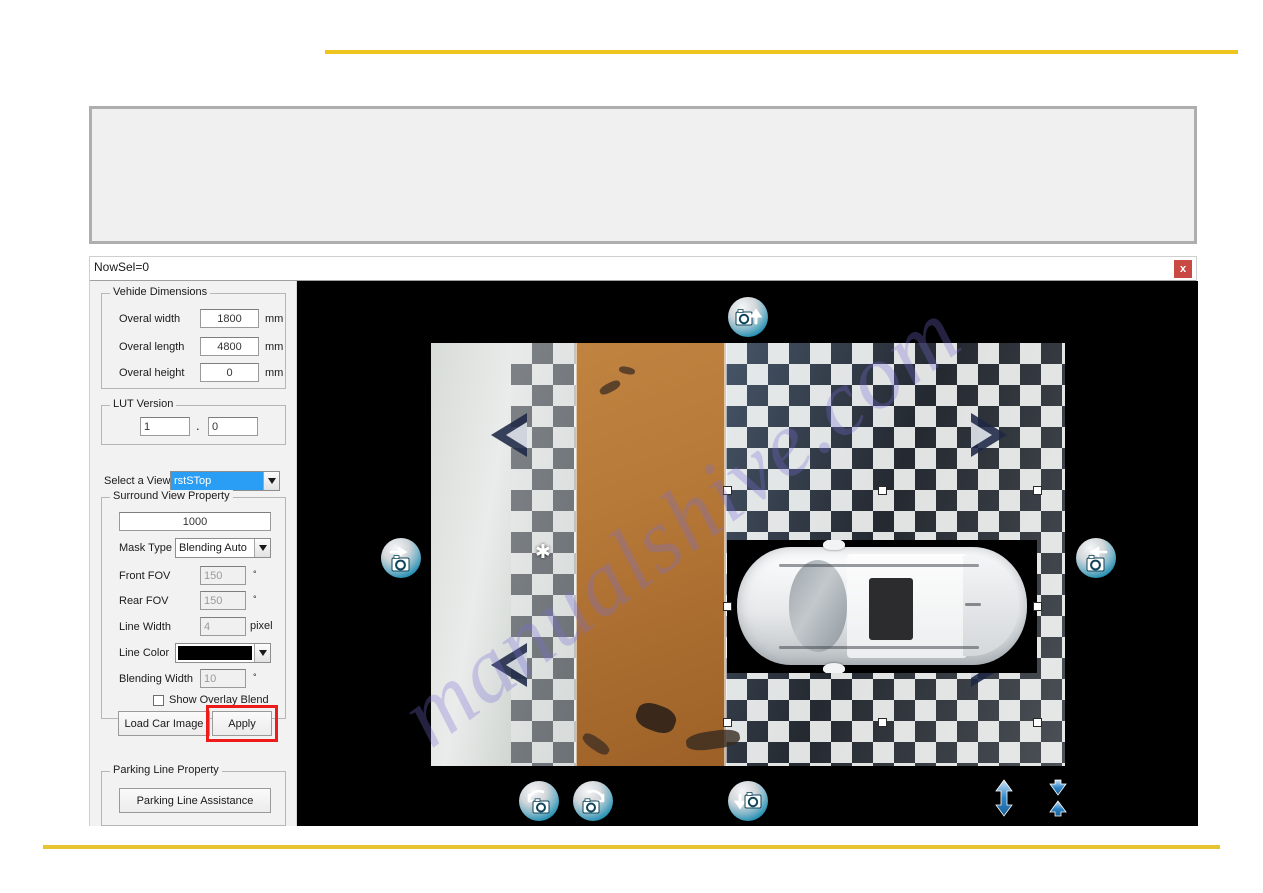 The height and width of the screenshot is (893, 1263). What do you see at coordinates (215, 653) in the screenshot?
I see `line-color-swatch` at bounding box center [215, 653].